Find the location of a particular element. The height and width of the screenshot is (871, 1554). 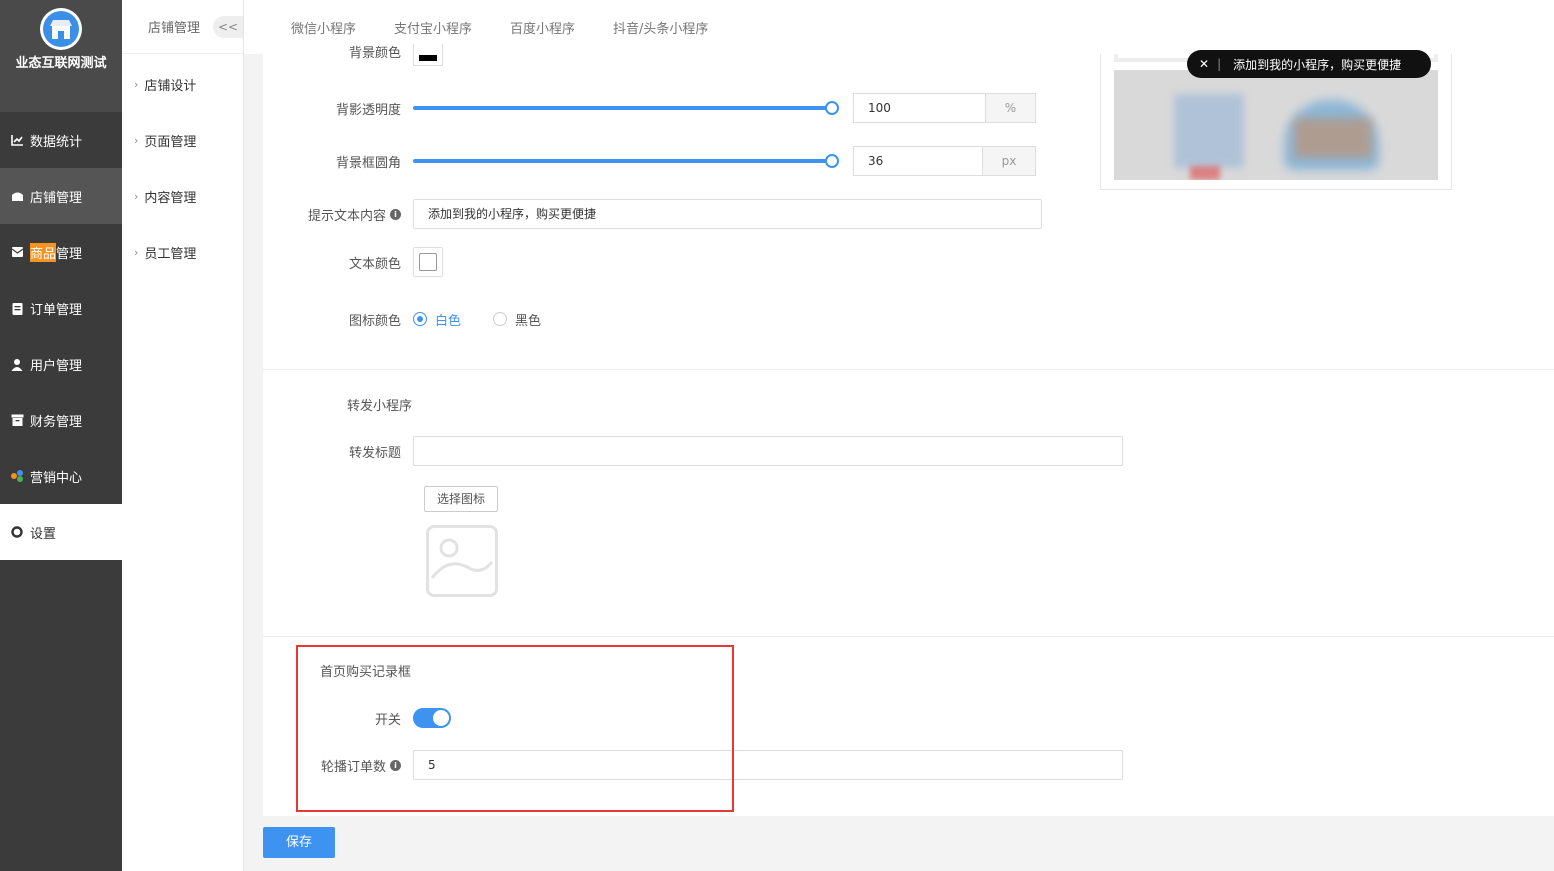

choose-icon-wrap: 选择图标 is located at coordinates (461, 499).